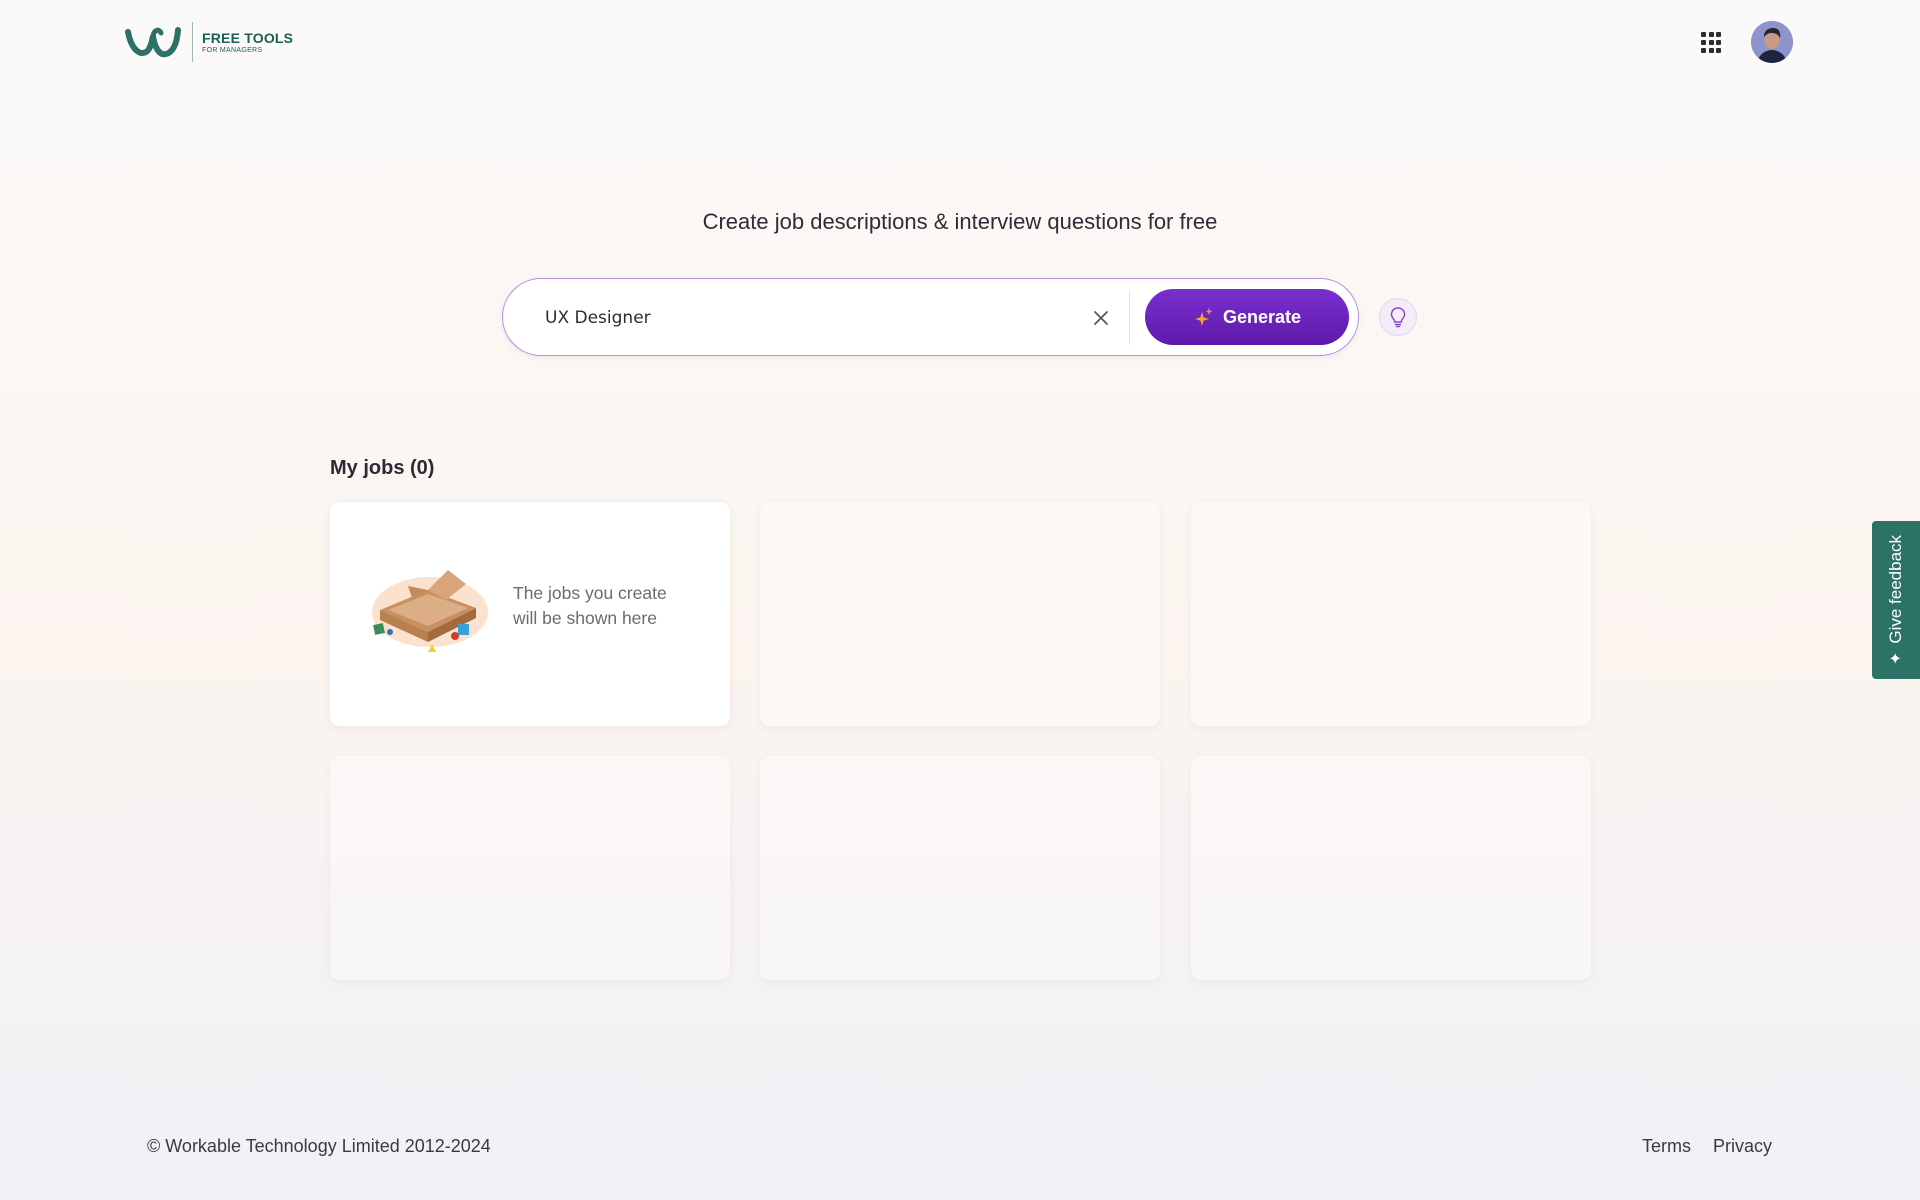 The image size is (1920, 1200). I want to click on generate-button: Generate, so click(1247, 317).